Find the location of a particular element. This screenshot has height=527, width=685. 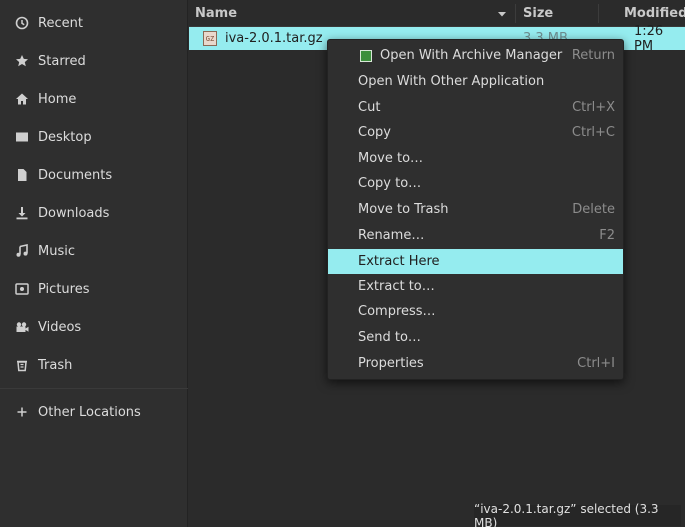

sidebar-item-other-locations: Other Locations is located at coordinates (94, 412).